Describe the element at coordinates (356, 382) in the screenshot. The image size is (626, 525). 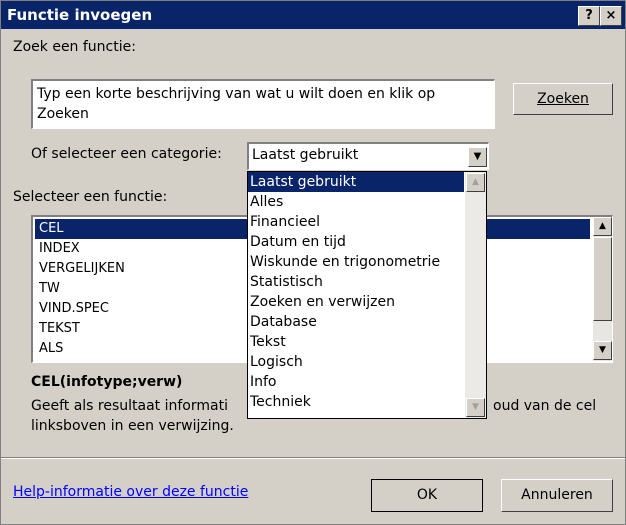
I see `category-option: Info` at that location.